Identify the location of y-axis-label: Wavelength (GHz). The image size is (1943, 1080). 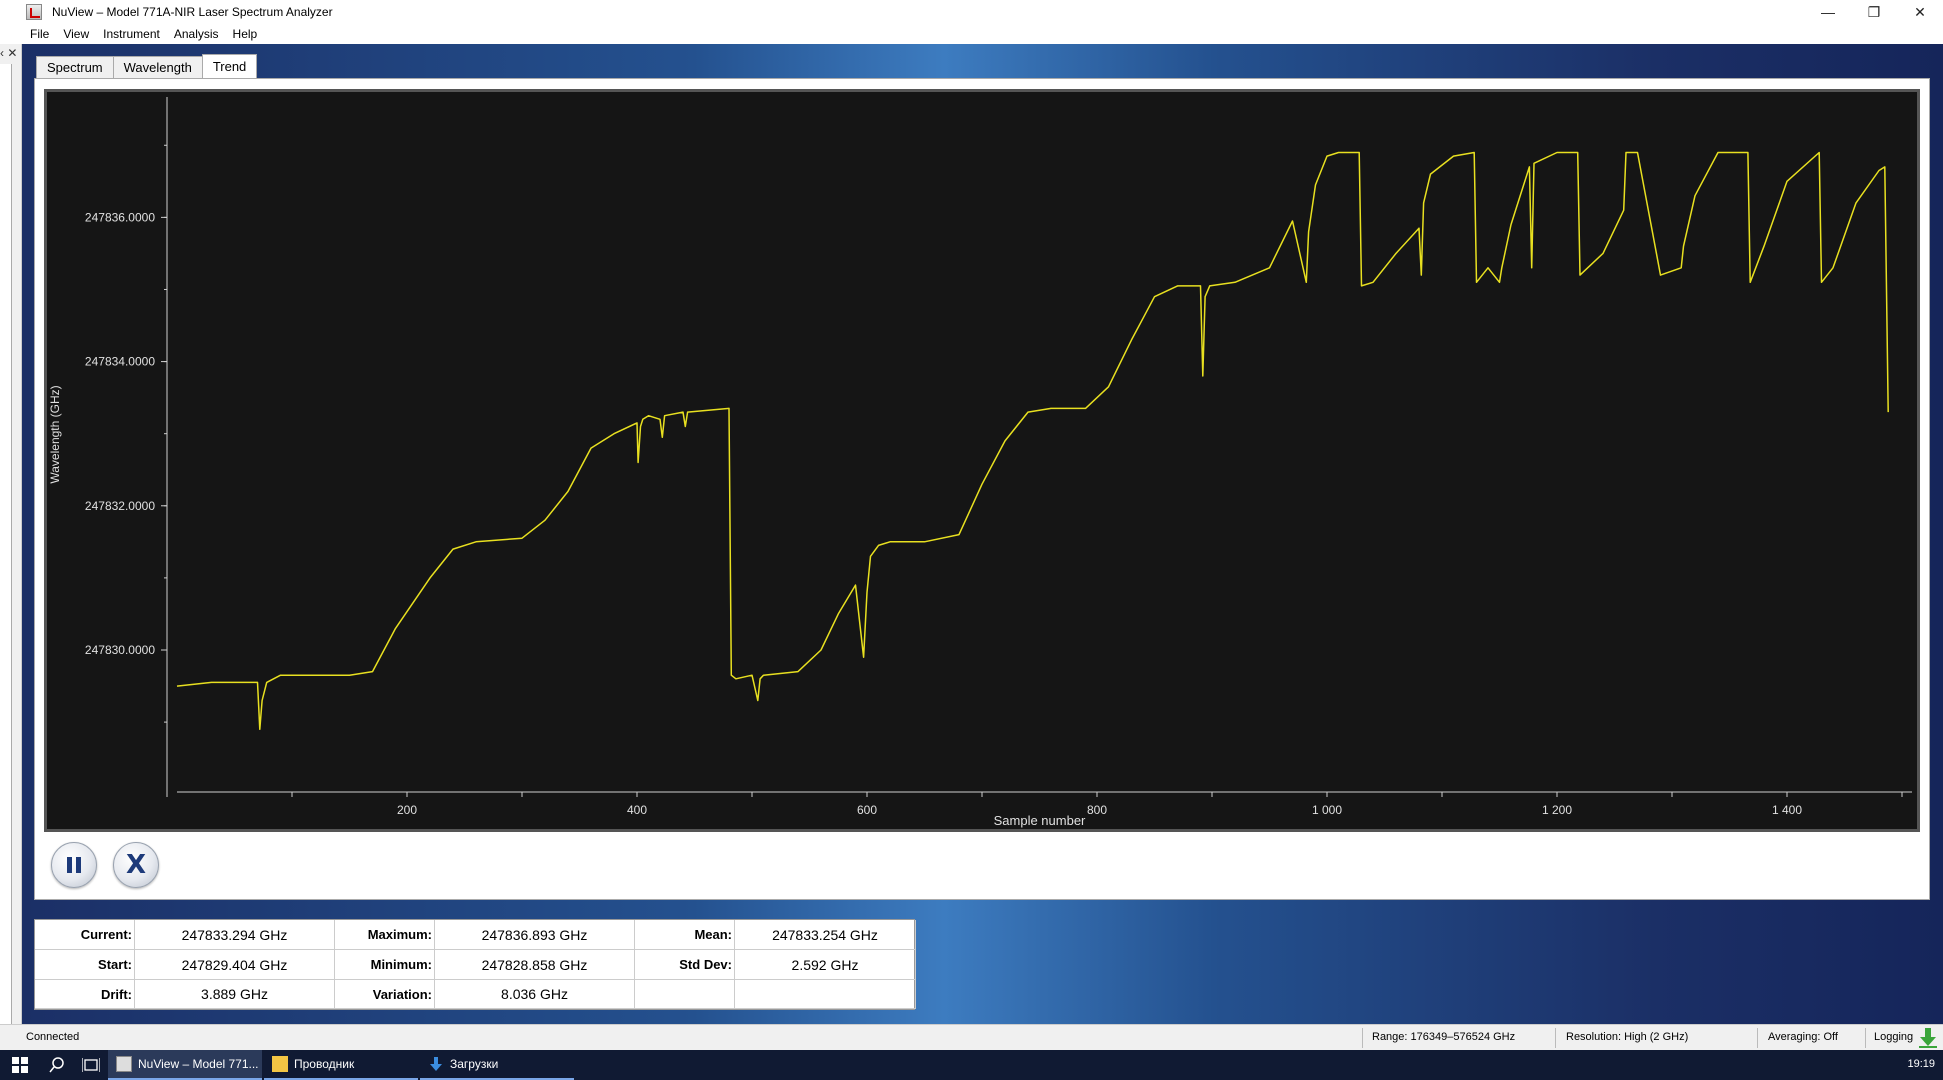
(55, 434).